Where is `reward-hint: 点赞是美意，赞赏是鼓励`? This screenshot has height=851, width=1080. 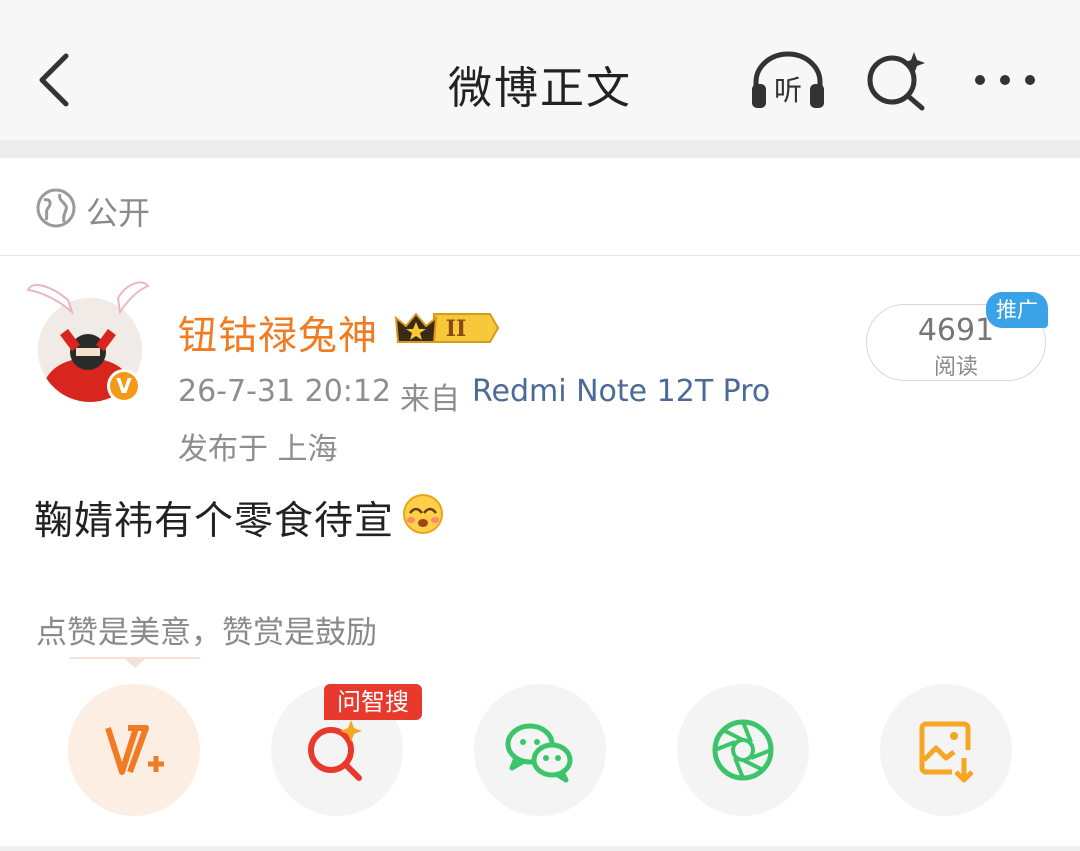 reward-hint: 点赞是美意，赞赏是鼓励 is located at coordinates (206, 633).